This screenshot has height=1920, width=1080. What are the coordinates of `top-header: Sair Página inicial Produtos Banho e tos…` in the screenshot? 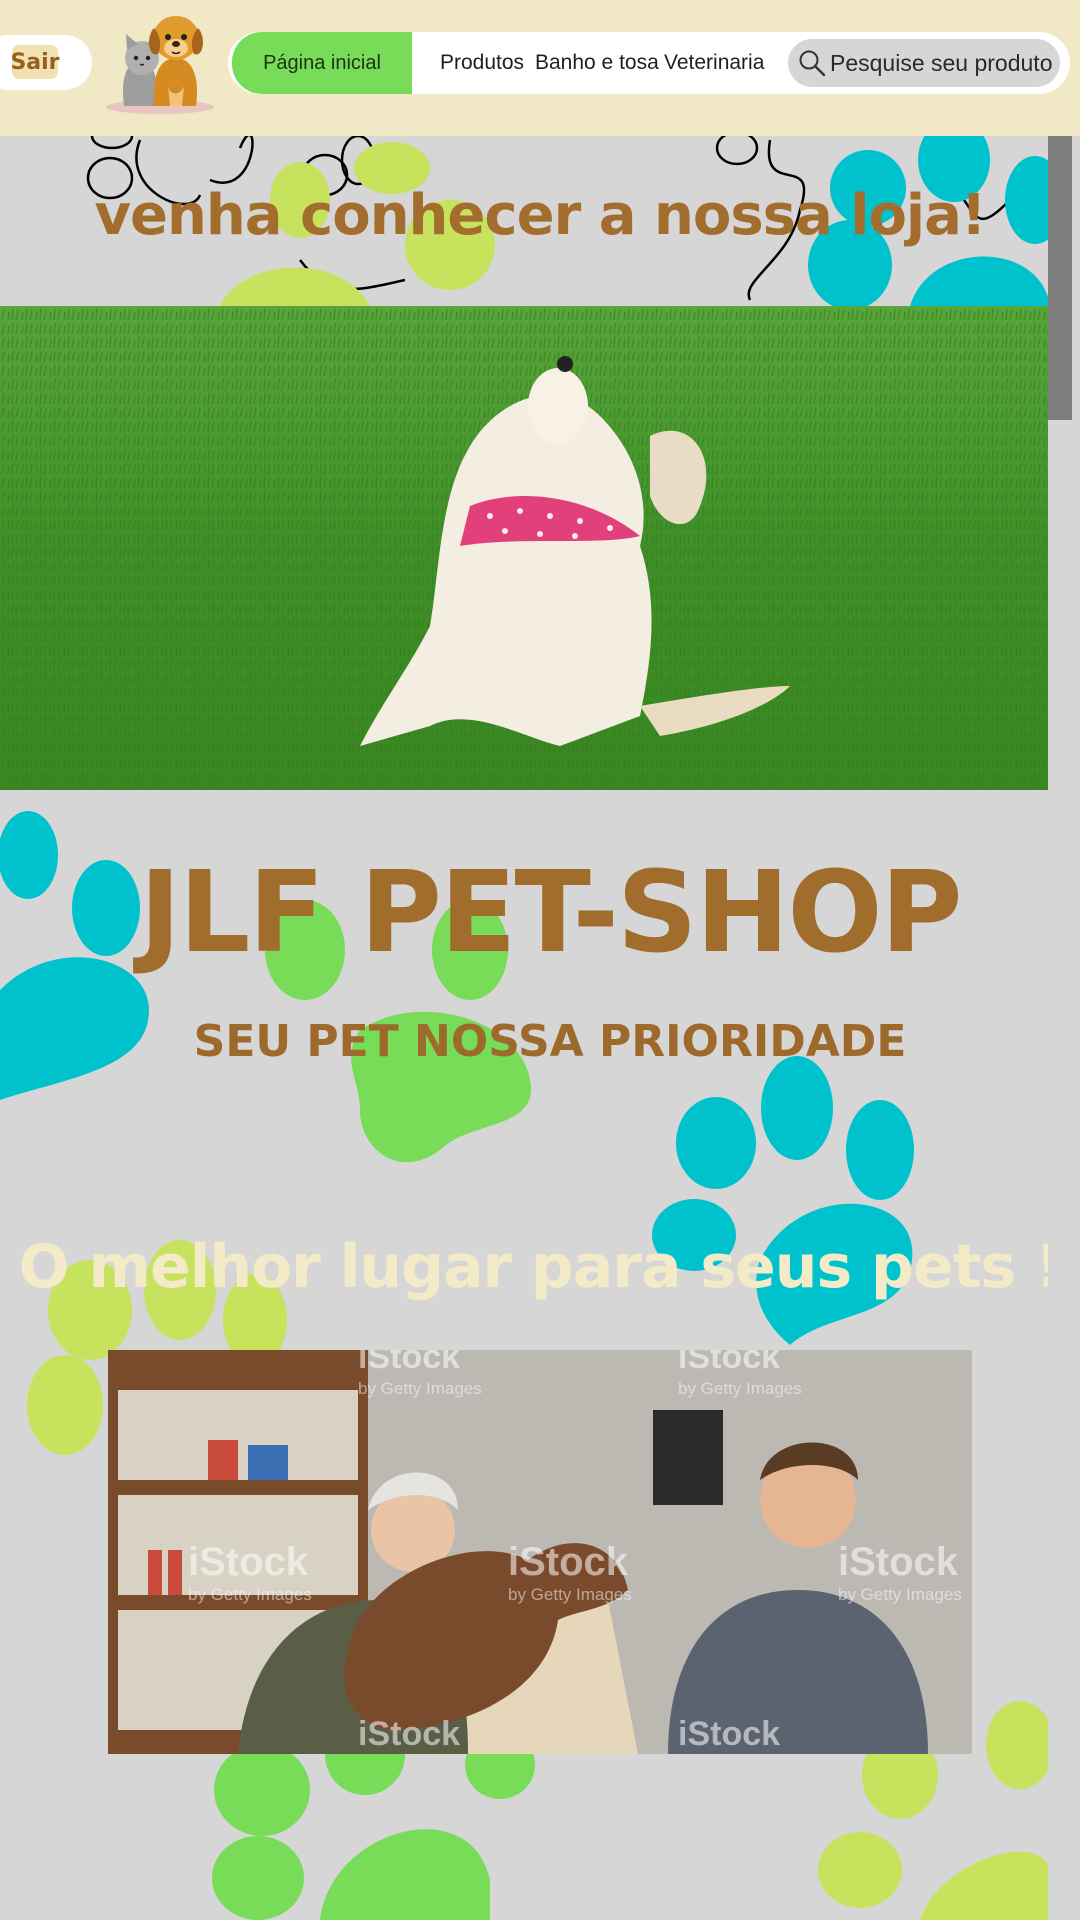 It's located at (540, 68).